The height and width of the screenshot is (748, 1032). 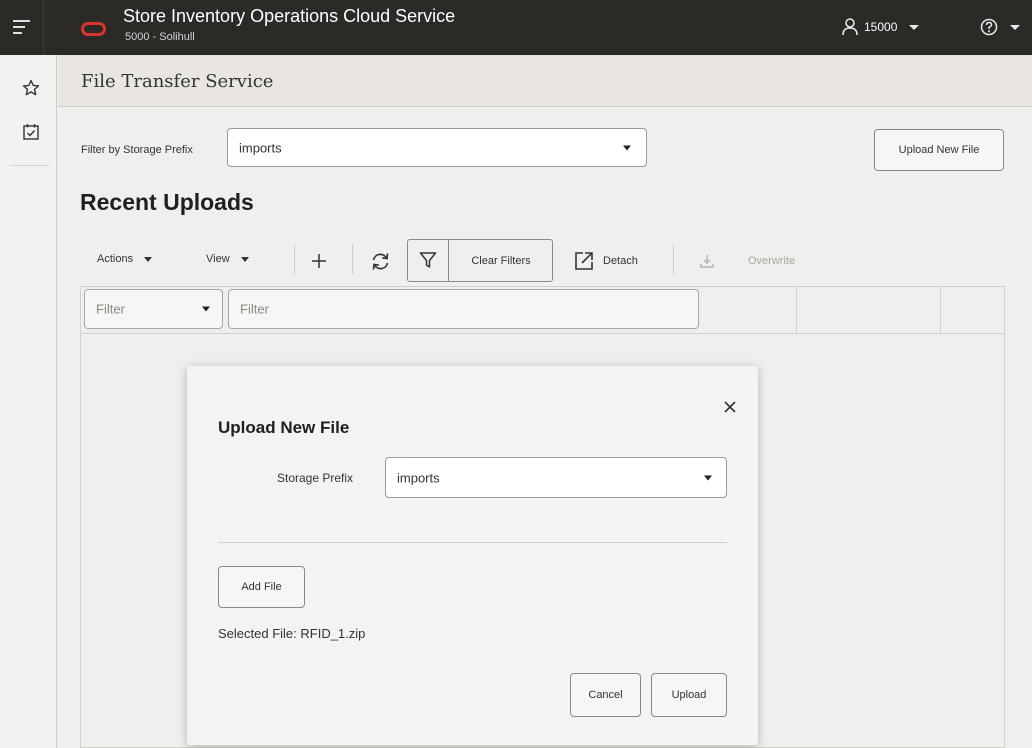 I want to click on detach-button: Detach, so click(x=606, y=261).